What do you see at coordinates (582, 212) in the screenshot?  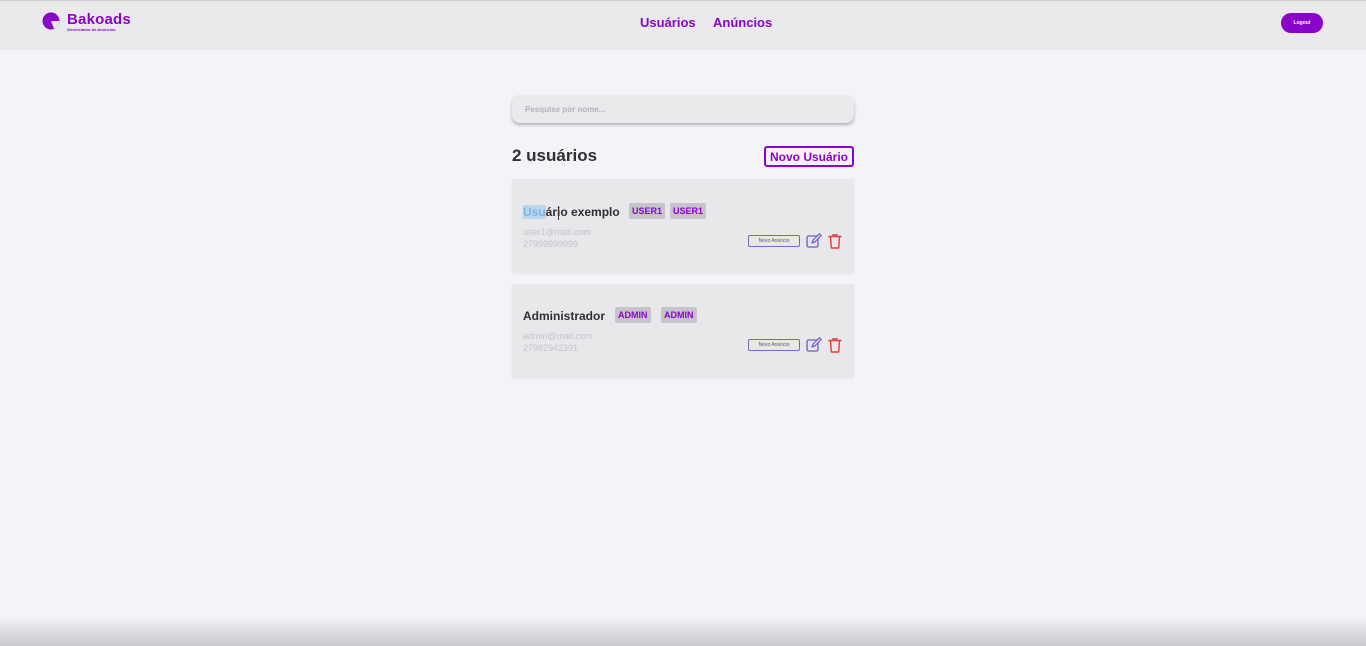 I see `user-name-rest: ário exemplo` at bounding box center [582, 212].